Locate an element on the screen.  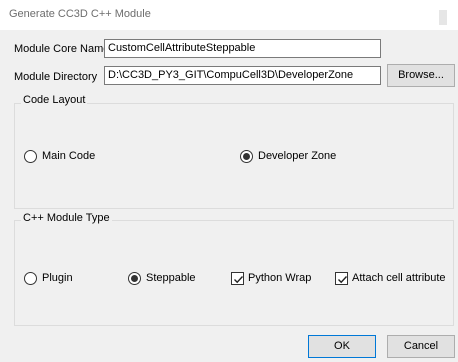
cancel-button: Cancel is located at coordinates (421, 346).